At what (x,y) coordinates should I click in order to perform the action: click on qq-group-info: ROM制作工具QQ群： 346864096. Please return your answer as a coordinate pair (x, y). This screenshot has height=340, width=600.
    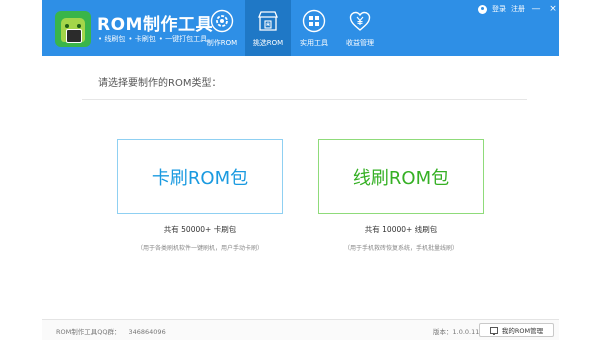
    Looking at the image, I should click on (111, 331).